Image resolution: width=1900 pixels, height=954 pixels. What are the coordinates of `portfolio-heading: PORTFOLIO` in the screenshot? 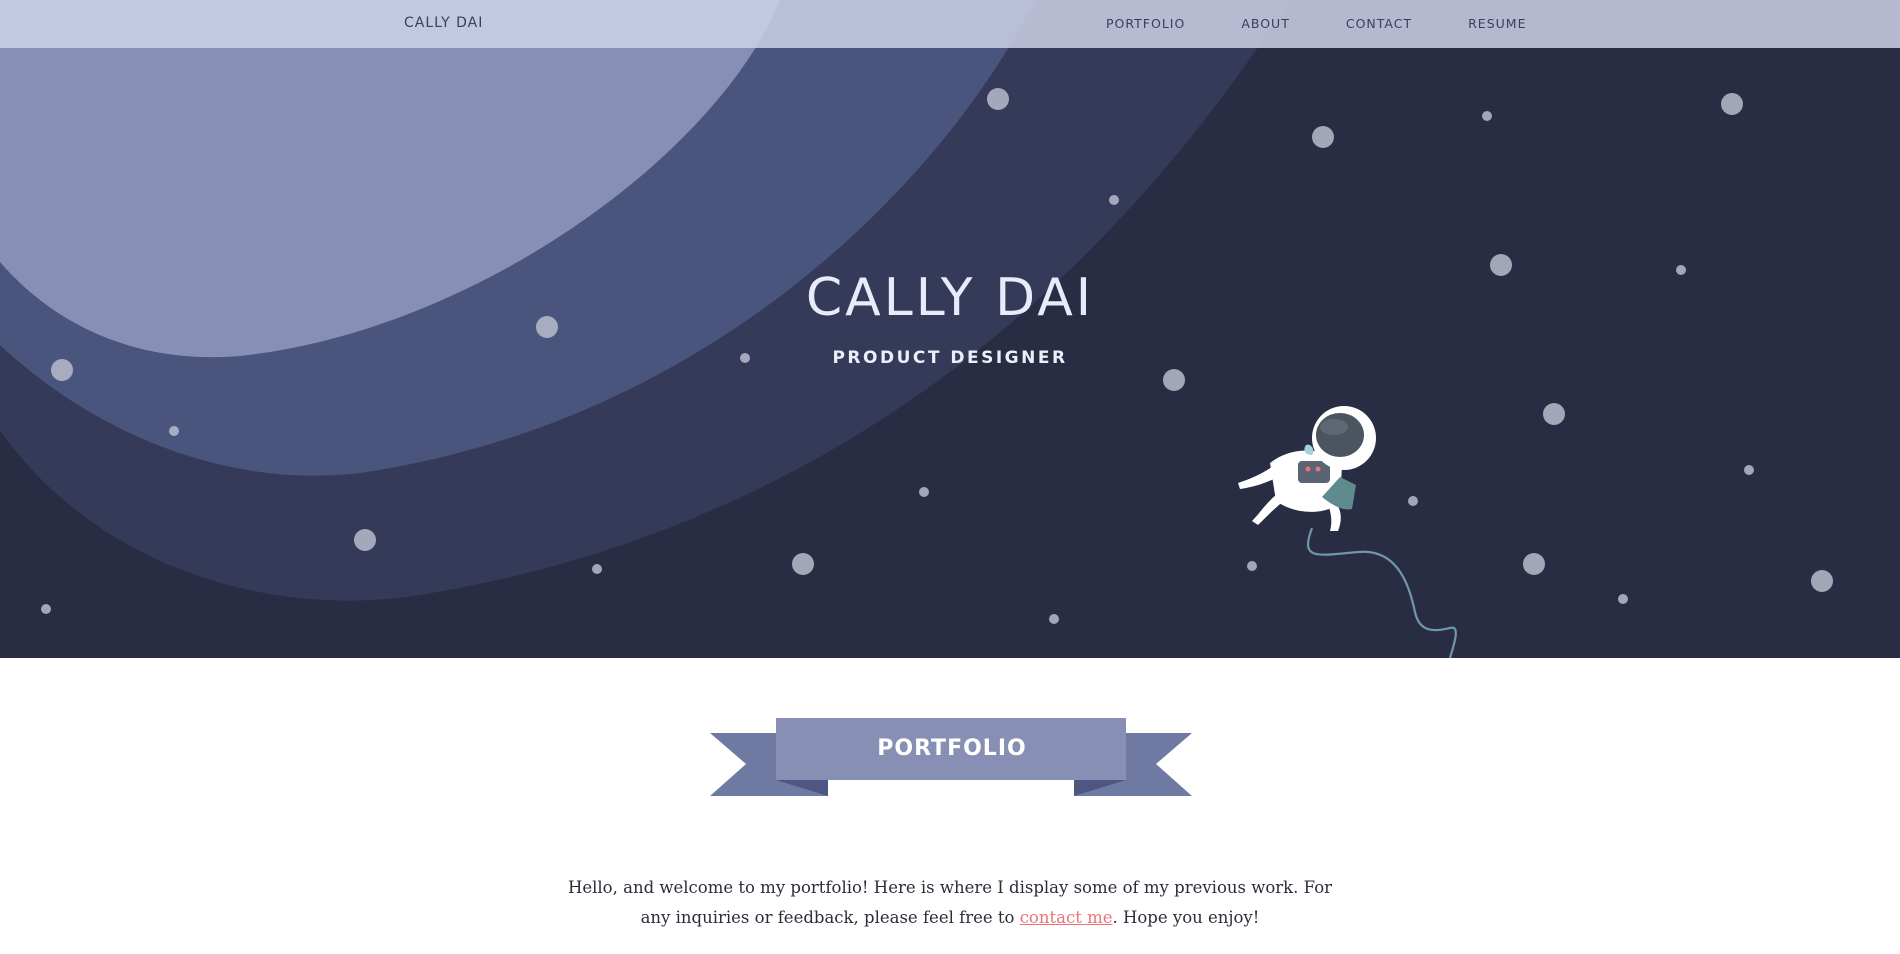 It's located at (952, 748).